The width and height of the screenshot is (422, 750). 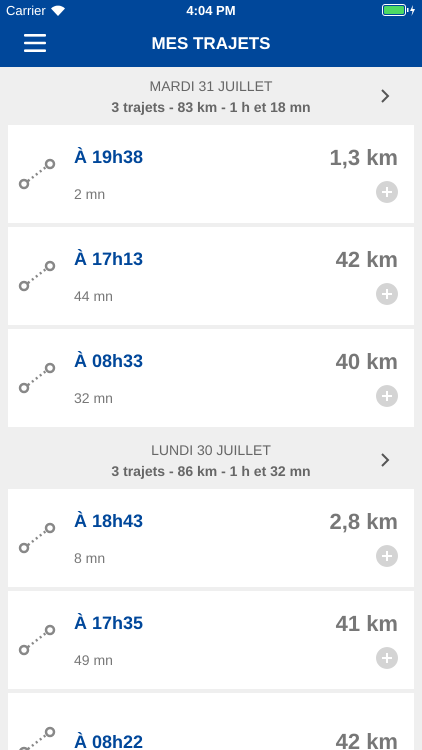 I want to click on trip-distance: 40 km, so click(x=367, y=362).